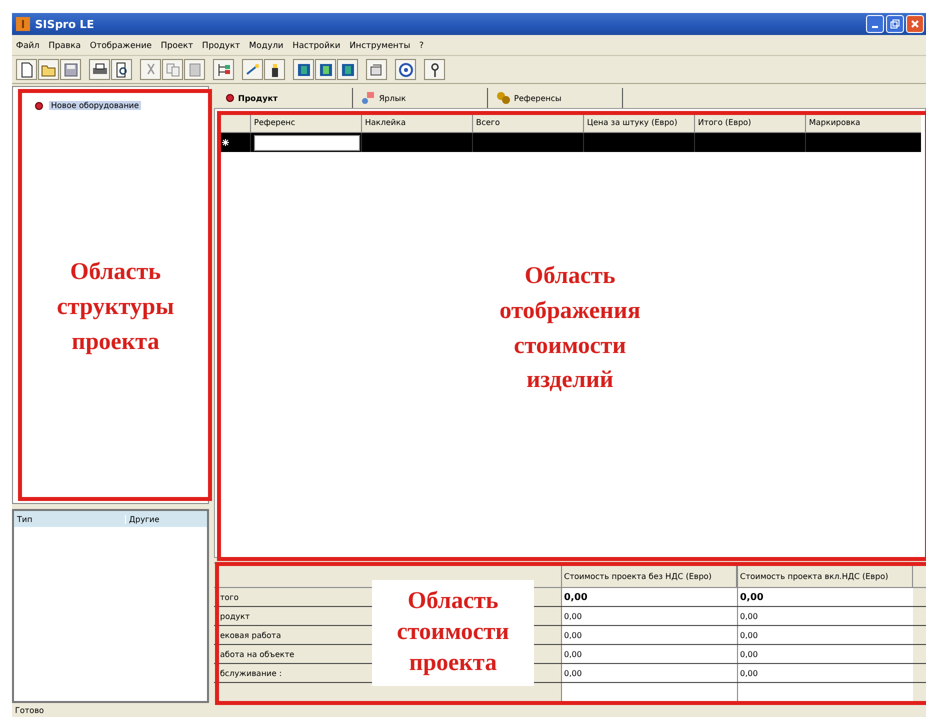 Image resolution: width=926 pixels, height=717 pixels. What do you see at coordinates (257, 654) in the screenshot?
I see `row-label: абота на объекте` at bounding box center [257, 654].